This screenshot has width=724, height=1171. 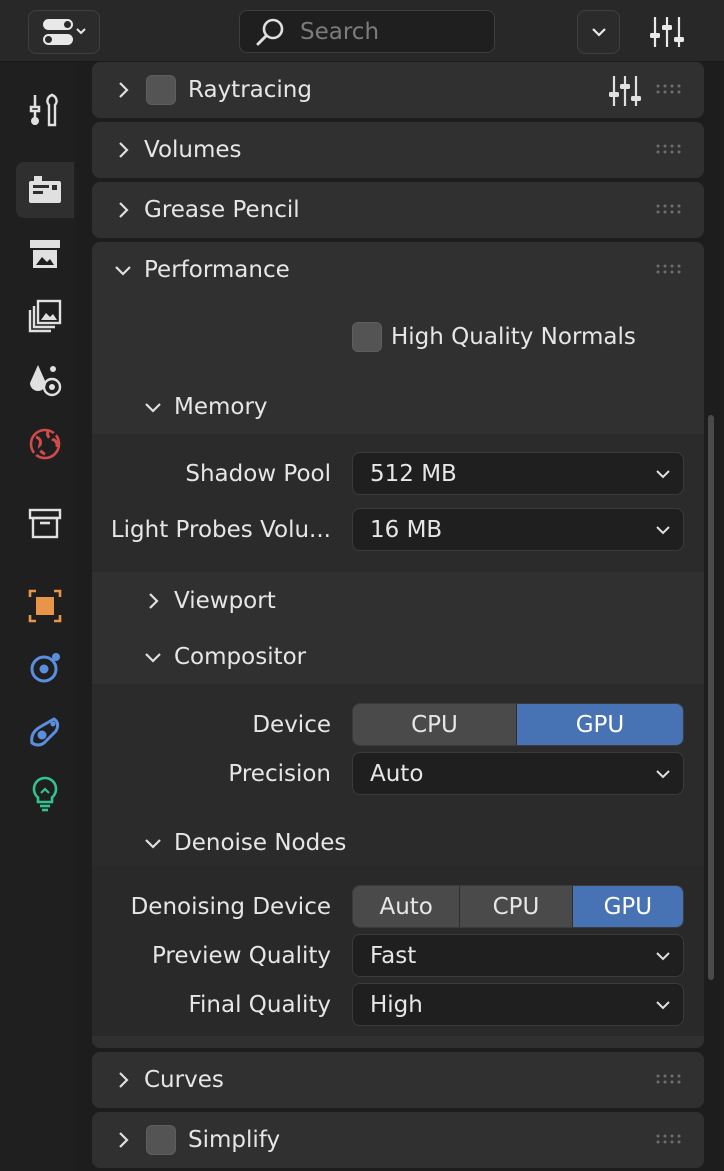 I want to click on light-probes-value: 16 MB, so click(x=406, y=529).